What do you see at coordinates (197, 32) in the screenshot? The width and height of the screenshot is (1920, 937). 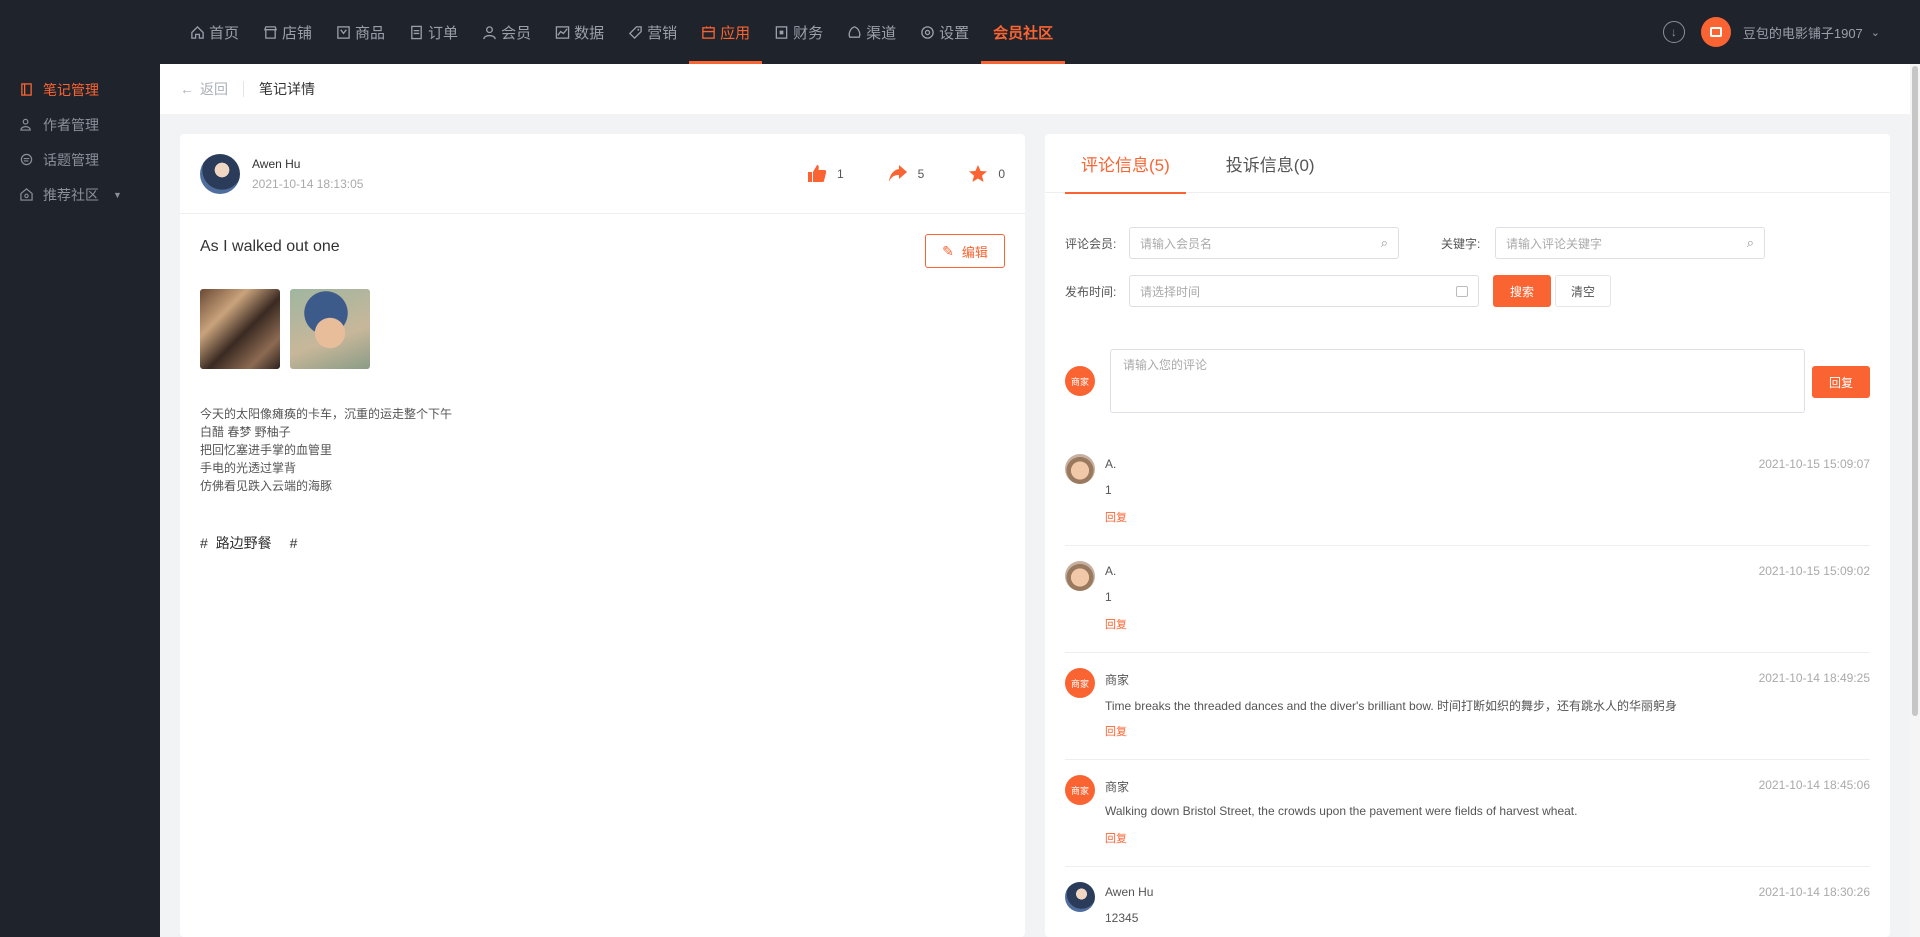 I see `home-icon` at bounding box center [197, 32].